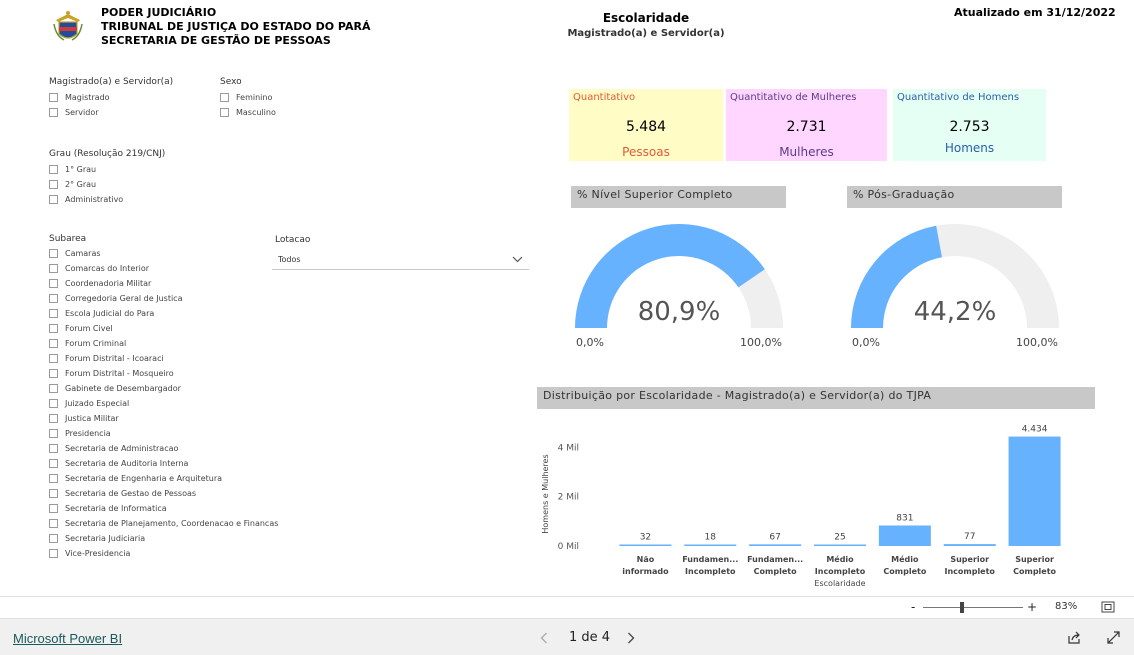 Image resolution: width=1134 pixels, height=655 pixels. What do you see at coordinates (169, 358) in the screenshot?
I see `subarea-option: Forum Distrital - Icoaraci` at bounding box center [169, 358].